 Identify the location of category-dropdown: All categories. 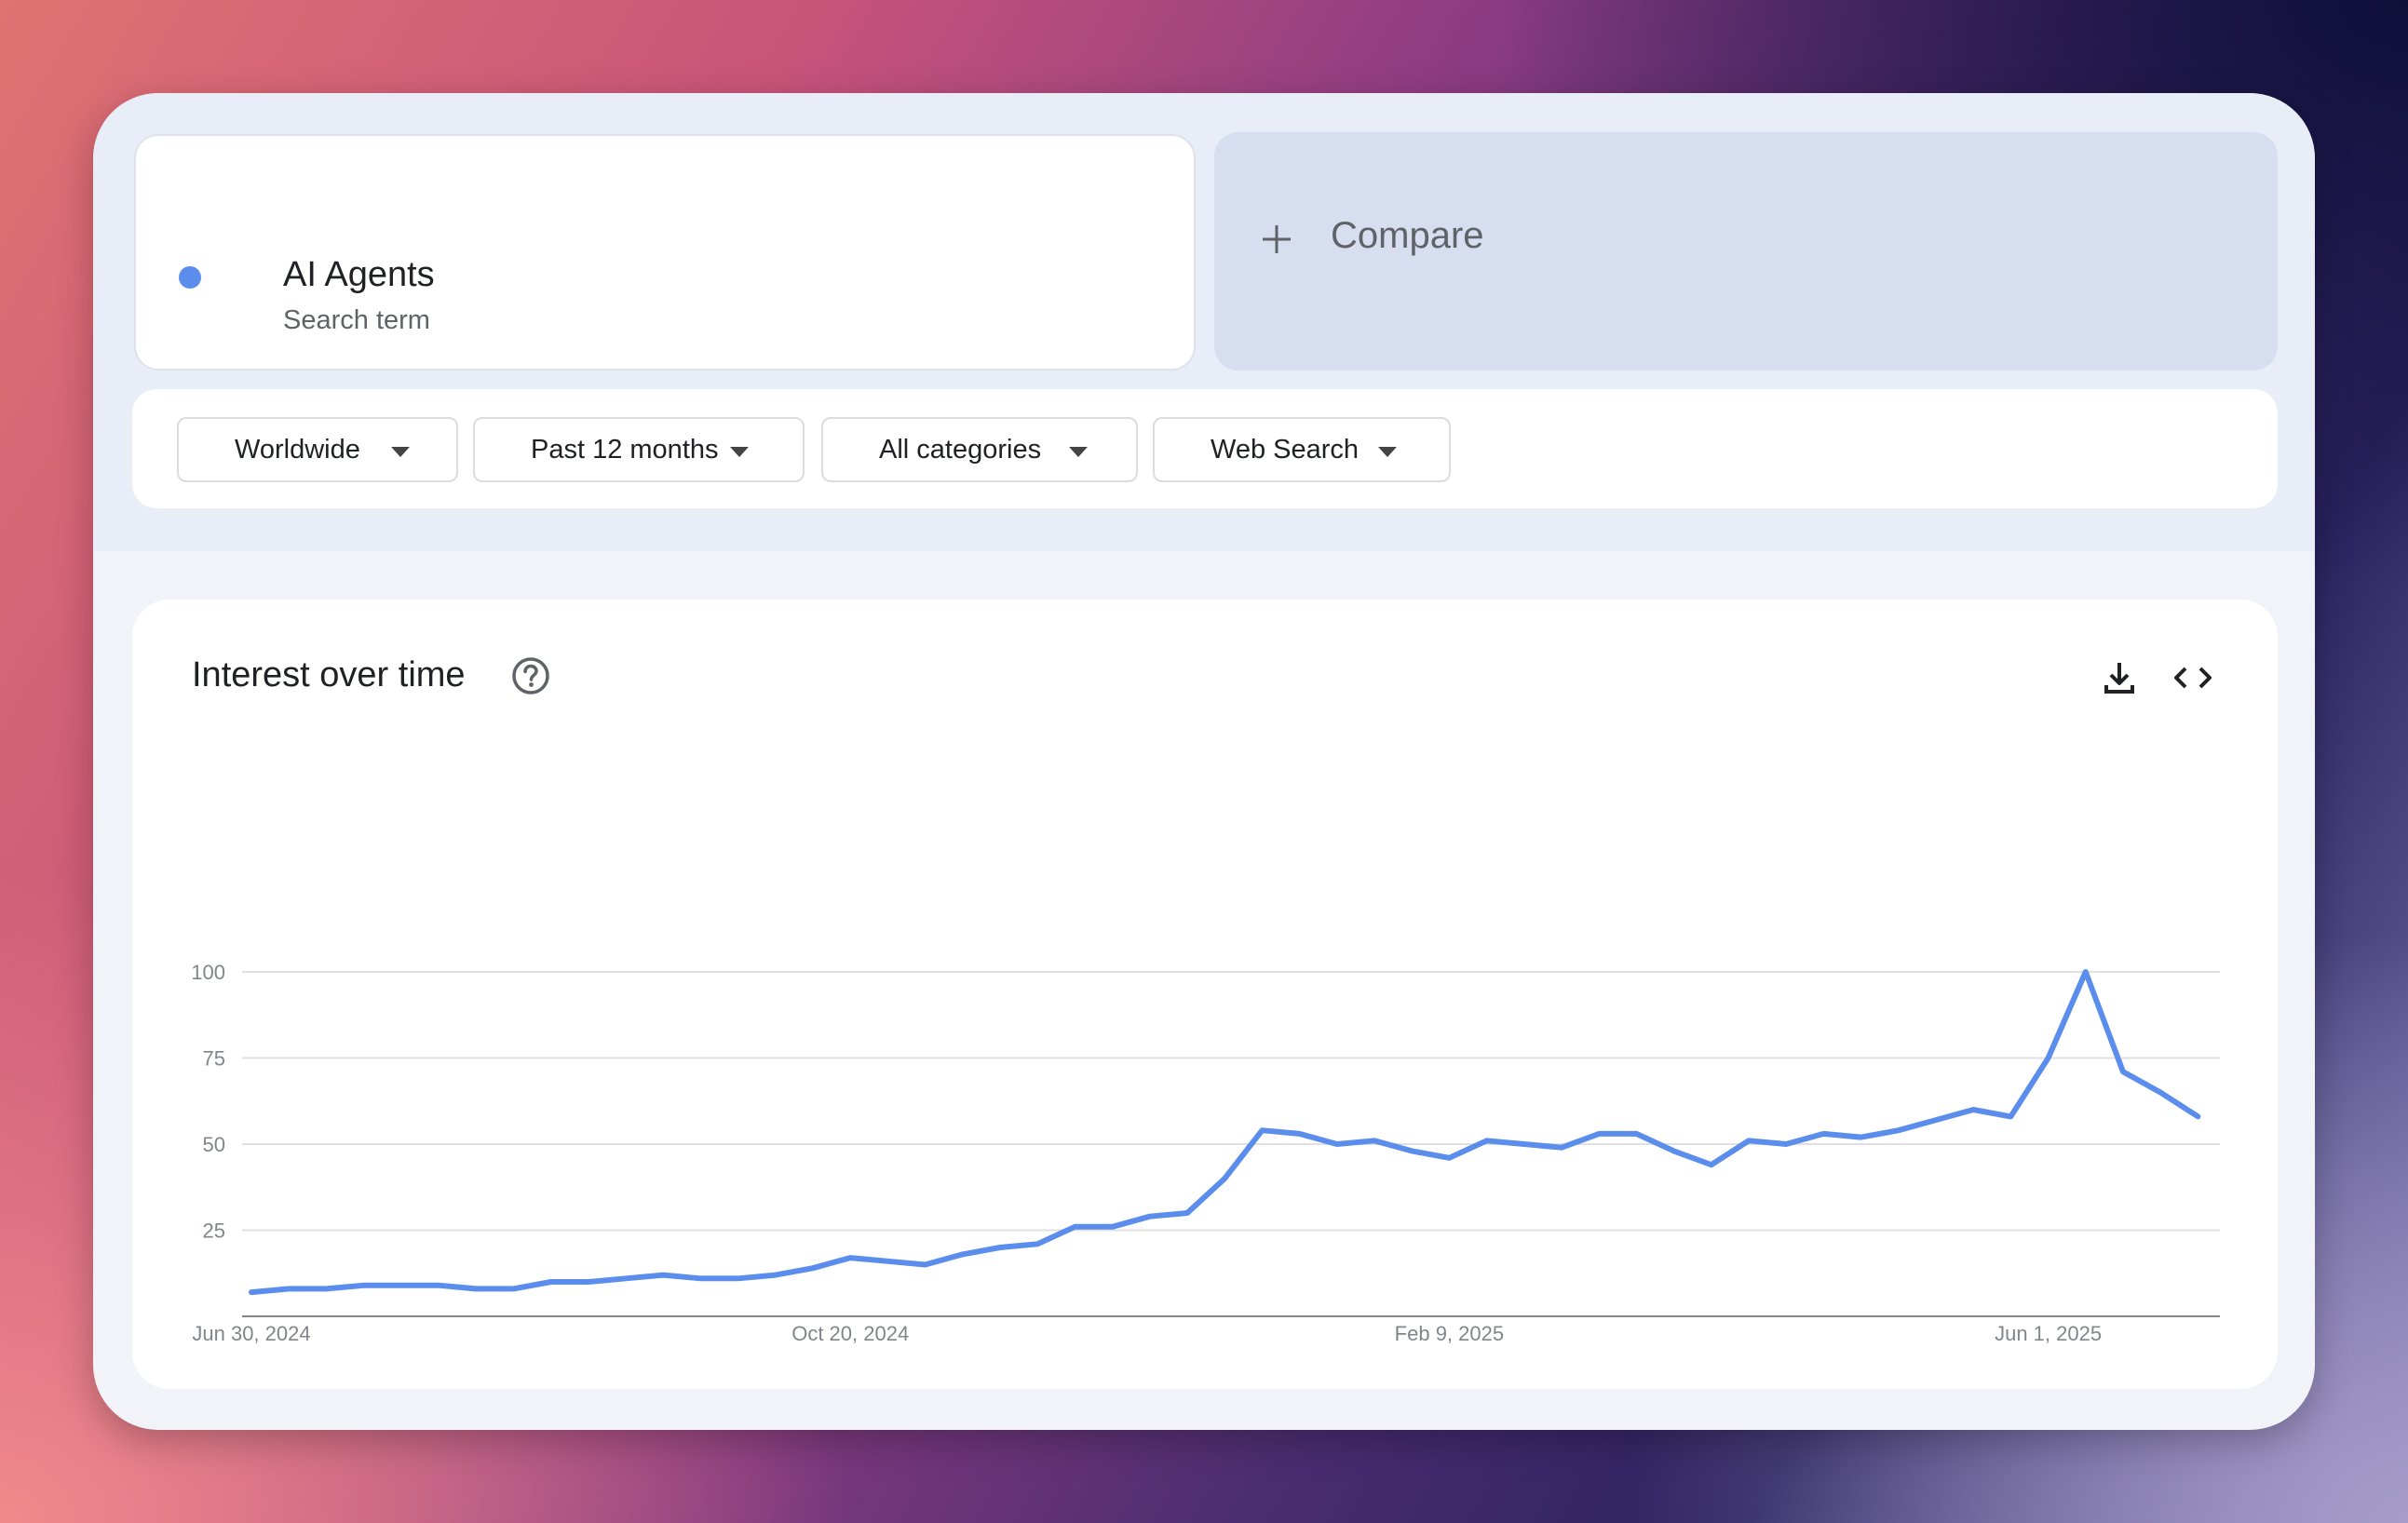
(979, 449).